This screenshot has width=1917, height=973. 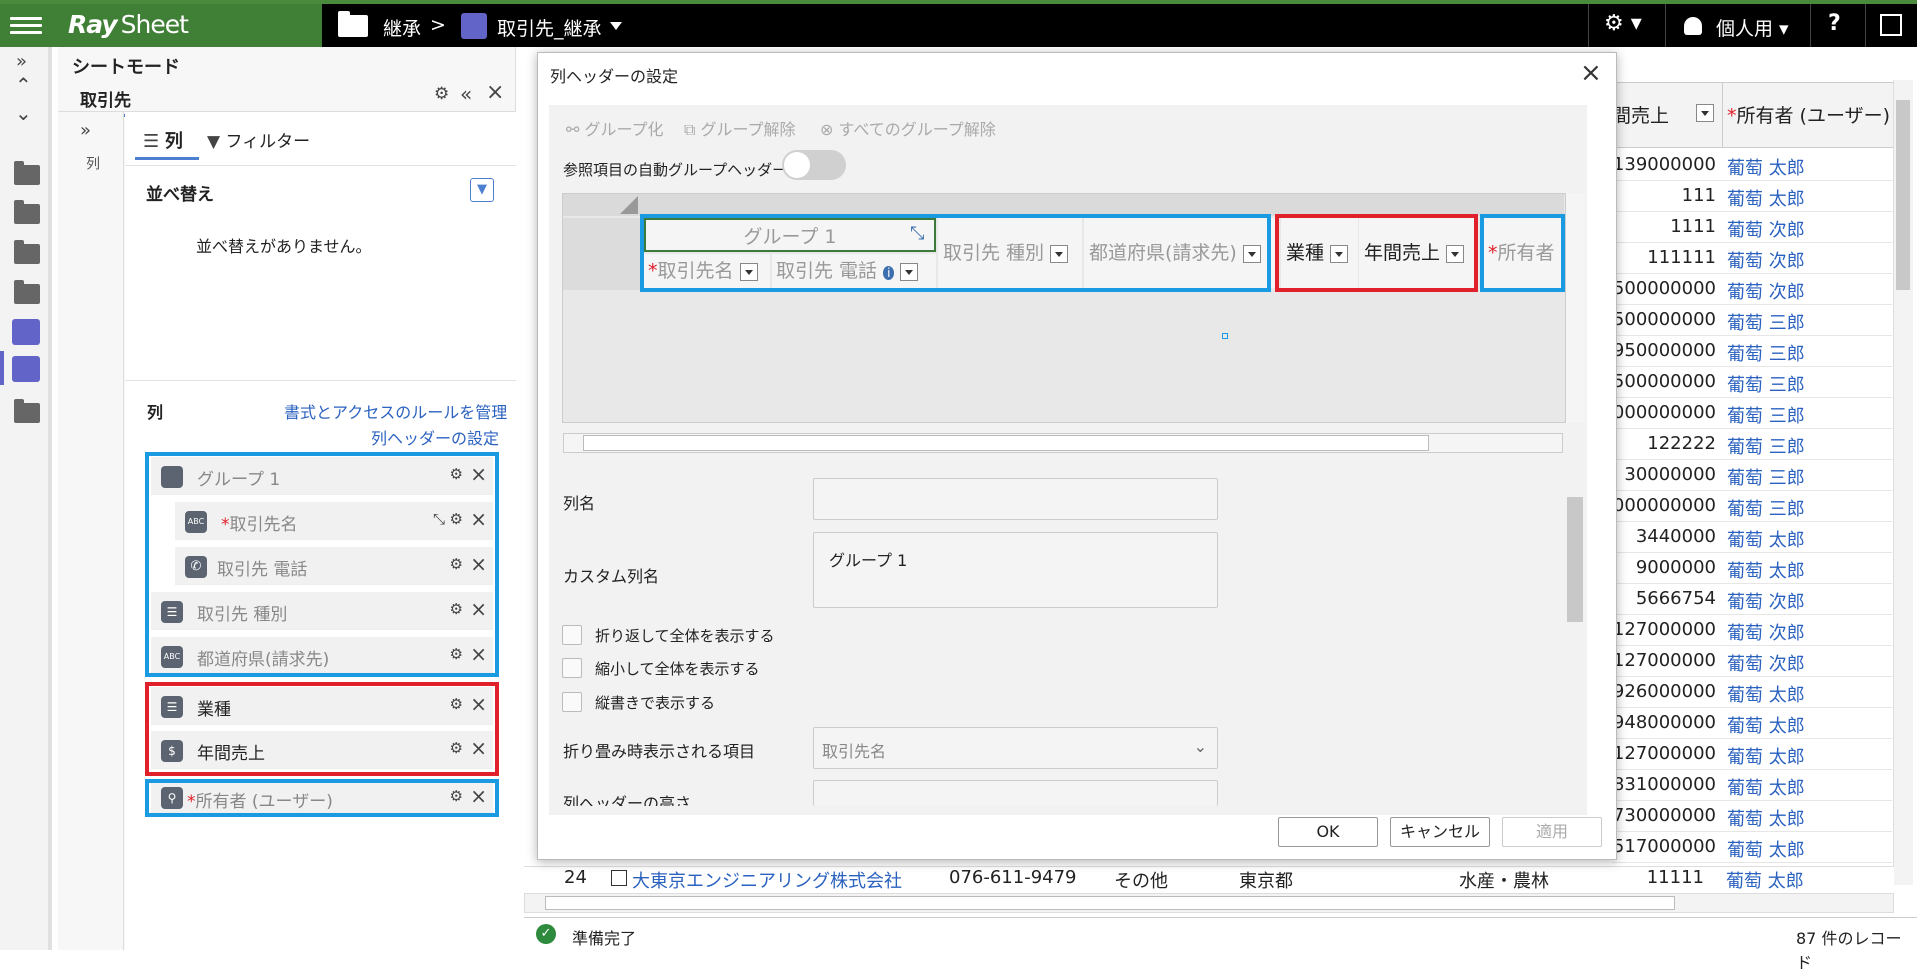 What do you see at coordinates (1623, 23) in the screenshot?
I see `settings-gear-icon: ⚙ ▾` at bounding box center [1623, 23].